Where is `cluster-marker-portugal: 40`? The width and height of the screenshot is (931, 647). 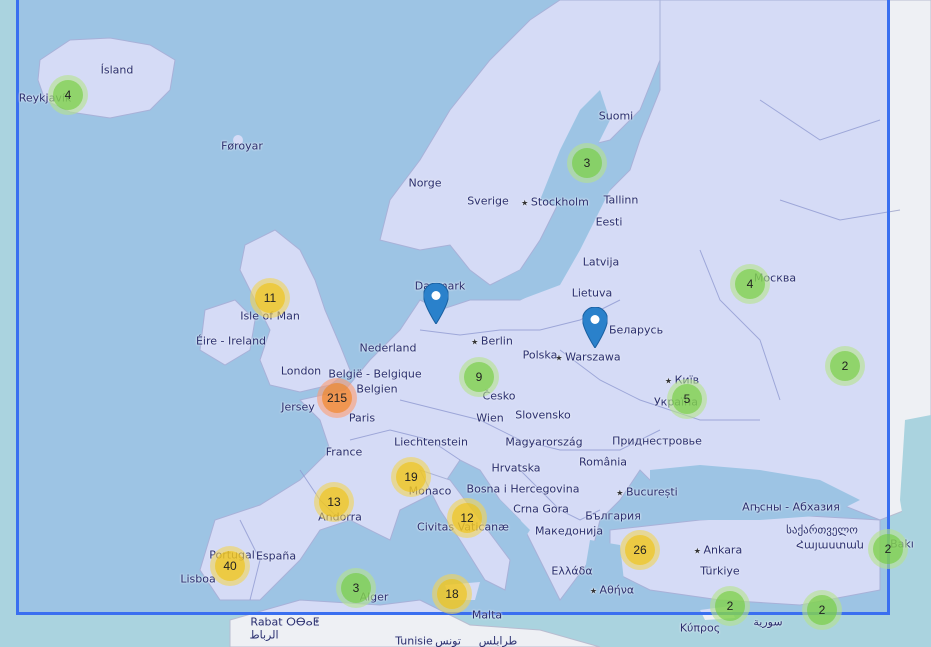
cluster-marker-portugal: 40 is located at coordinates (230, 566).